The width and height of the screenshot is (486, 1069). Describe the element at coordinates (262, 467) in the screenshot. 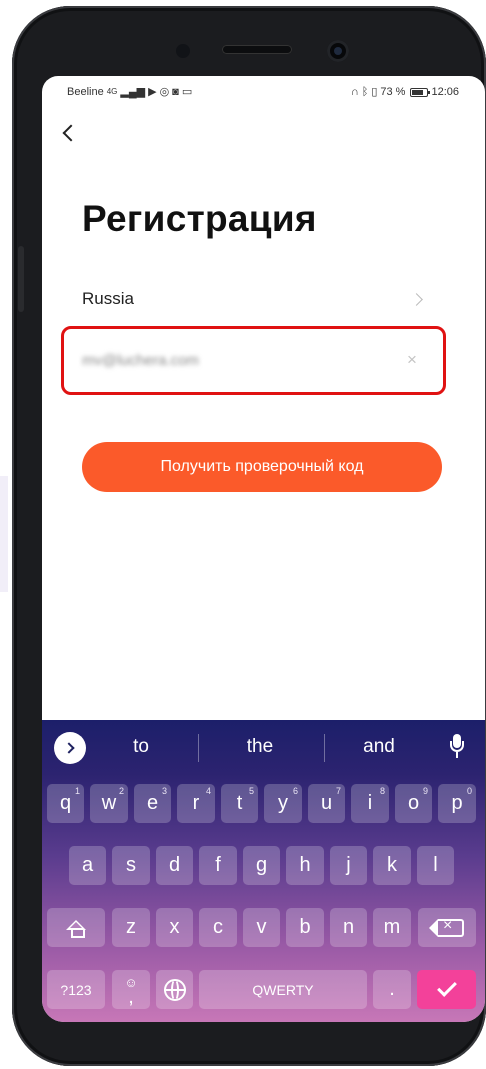

I see `get-code-button: Получить проверочный код` at that location.